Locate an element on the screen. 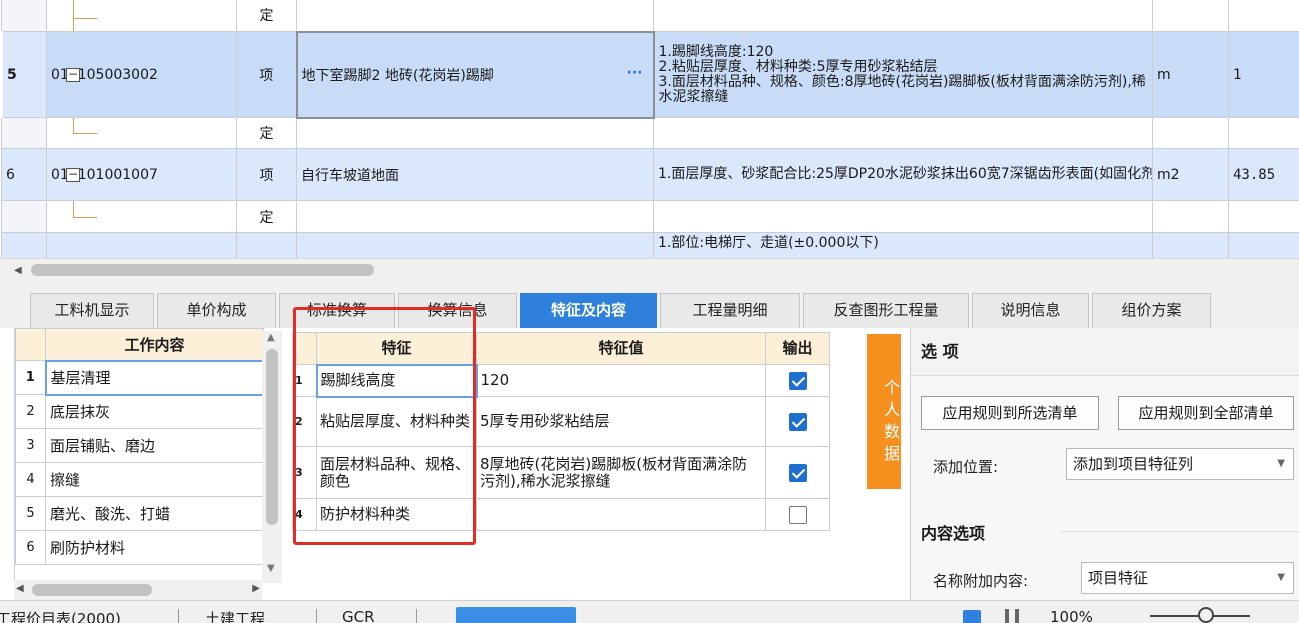  list-item: 4 擦缝 is located at coordinates (139, 479).